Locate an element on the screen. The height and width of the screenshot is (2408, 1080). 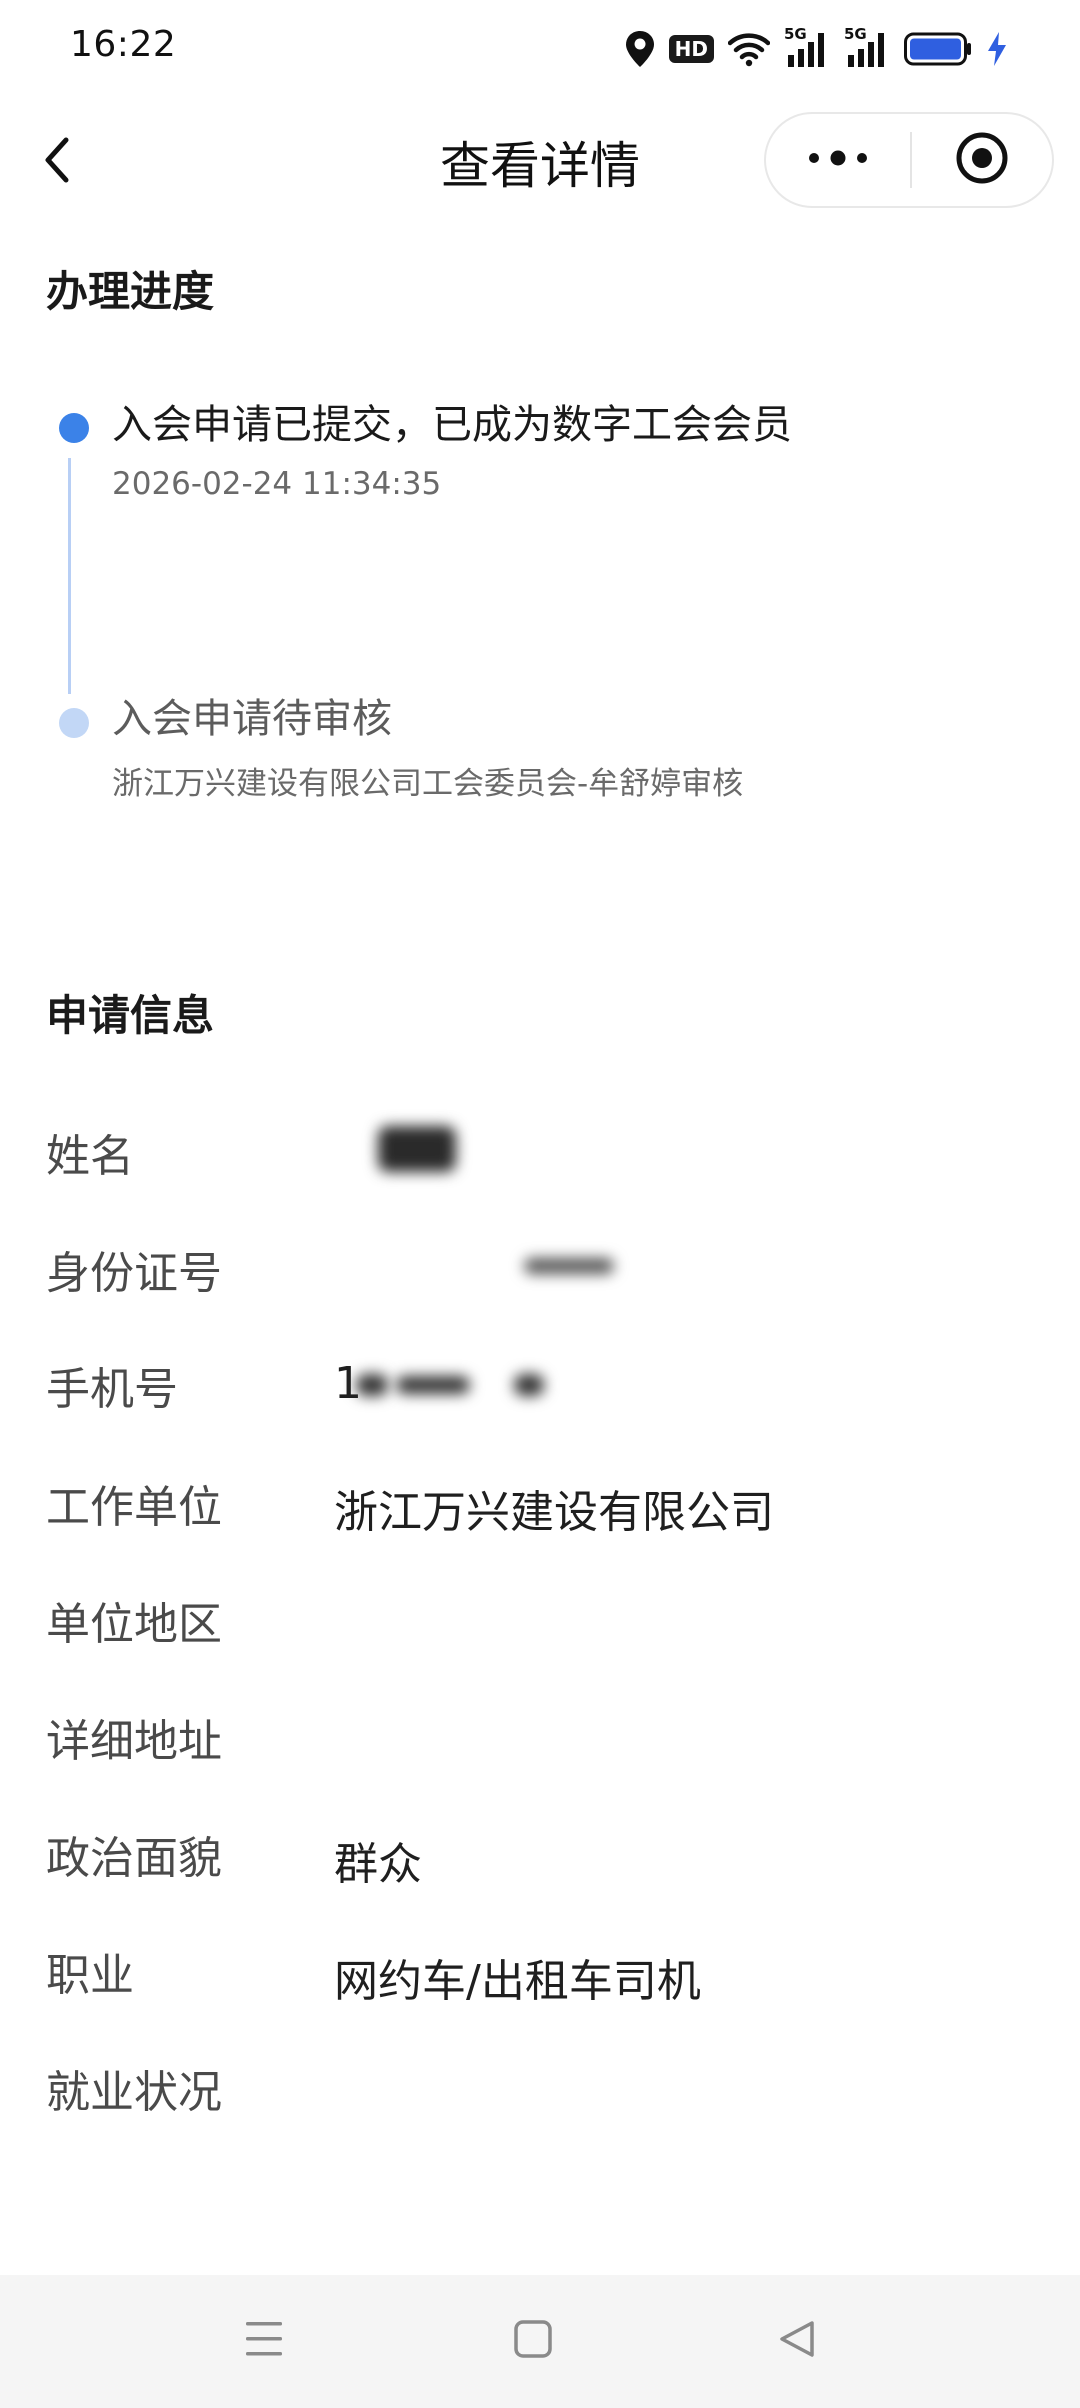
timeline-line is located at coordinates (69, 576).